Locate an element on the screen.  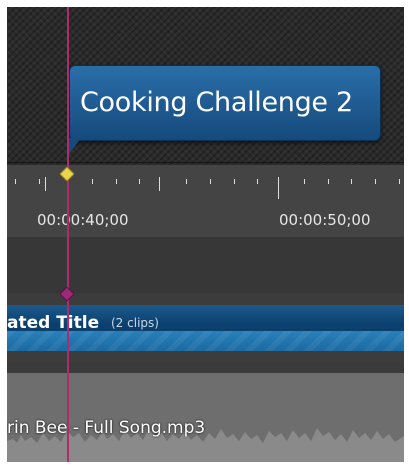
marker-callout: Cooking Challenge 2 is located at coordinates (225, 103).